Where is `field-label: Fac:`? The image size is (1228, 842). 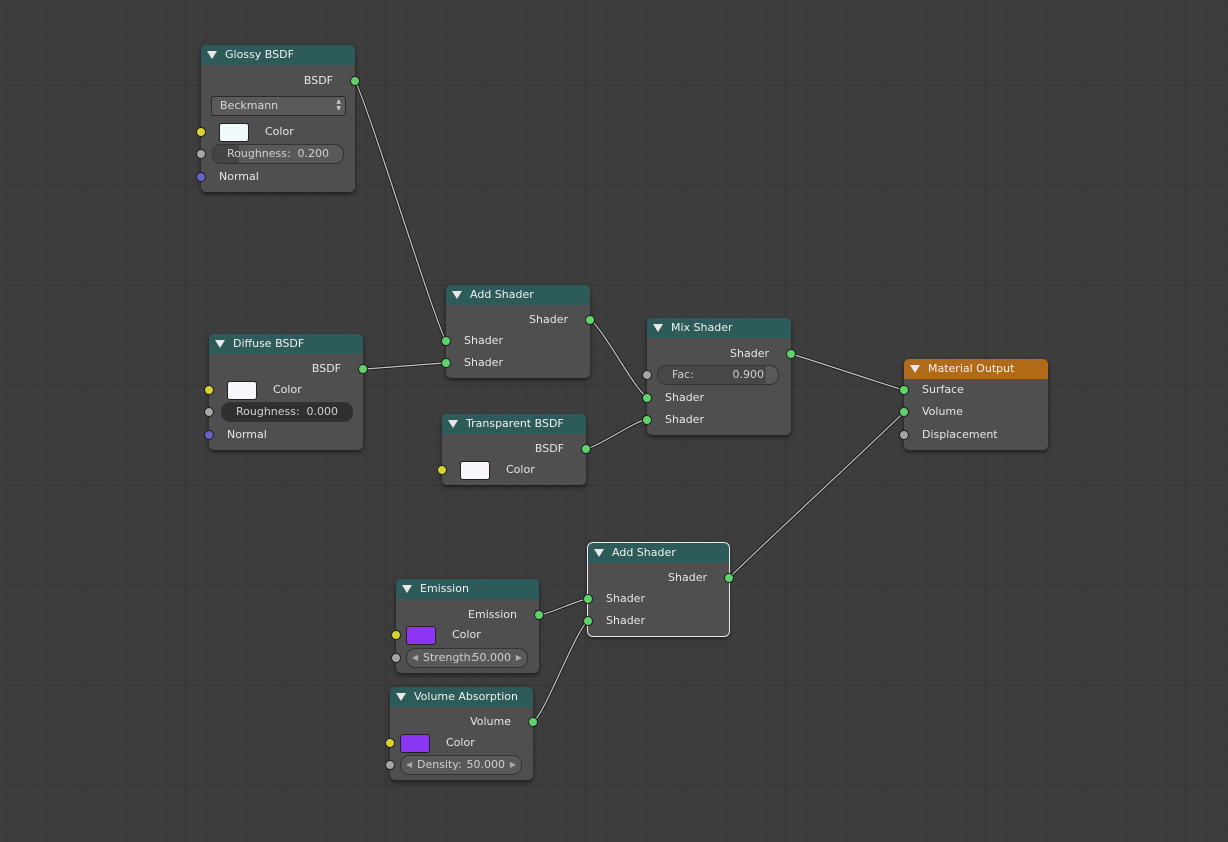 field-label: Fac: is located at coordinates (683, 374).